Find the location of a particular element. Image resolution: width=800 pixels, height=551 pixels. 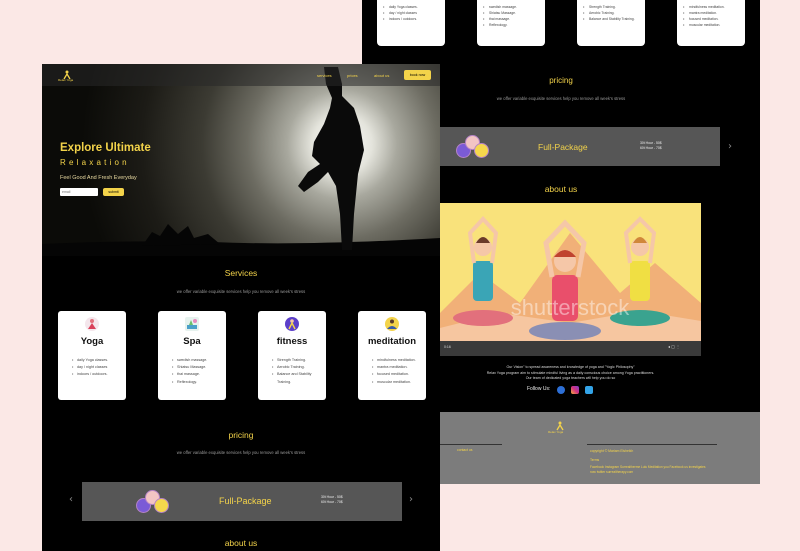

list-item: Strength Training. is located at coordinates (299, 360).